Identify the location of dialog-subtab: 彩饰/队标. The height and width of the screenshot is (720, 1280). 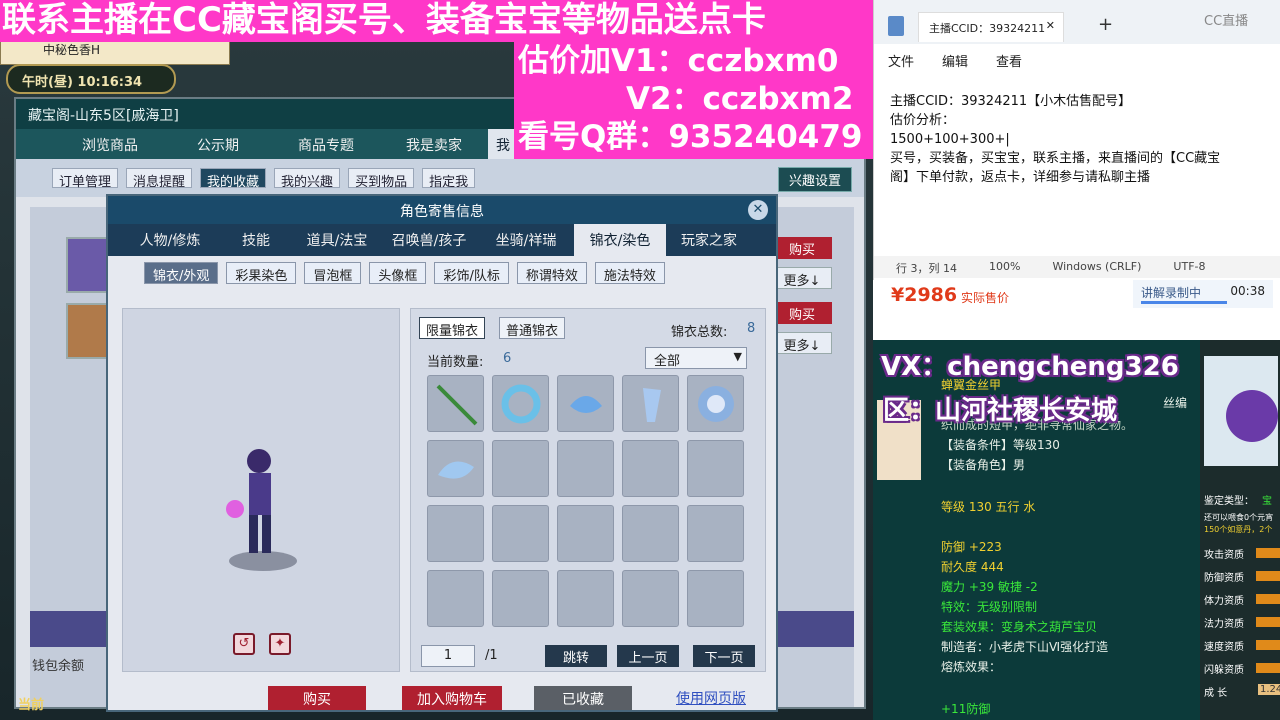
(471, 273).